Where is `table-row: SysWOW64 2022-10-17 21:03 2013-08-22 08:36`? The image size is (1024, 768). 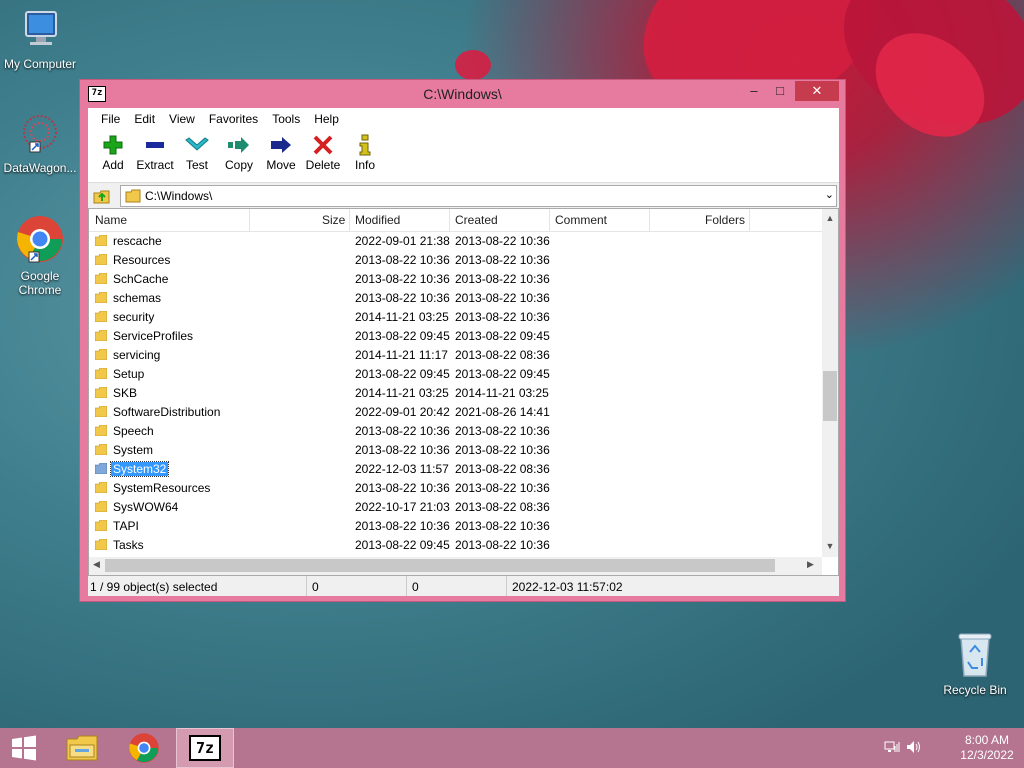
table-row: SysWOW64 2022-10-17 21:03 2013-08-22 08:36 is located at coordinates (455, 507).